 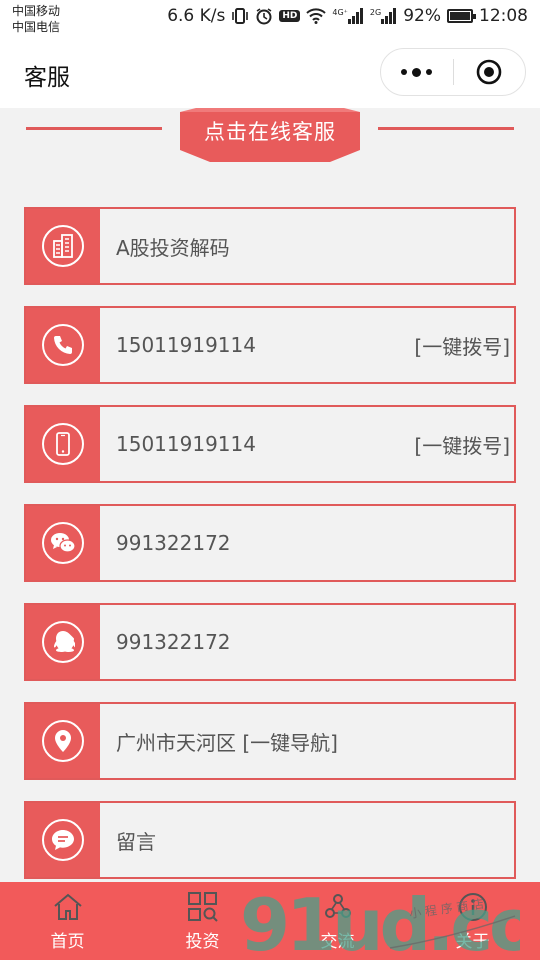 What do you see at coordinates (270, 642) in the screenshot?
I see `contact-card-qq: 991322172` at bounding box center [270, 642].